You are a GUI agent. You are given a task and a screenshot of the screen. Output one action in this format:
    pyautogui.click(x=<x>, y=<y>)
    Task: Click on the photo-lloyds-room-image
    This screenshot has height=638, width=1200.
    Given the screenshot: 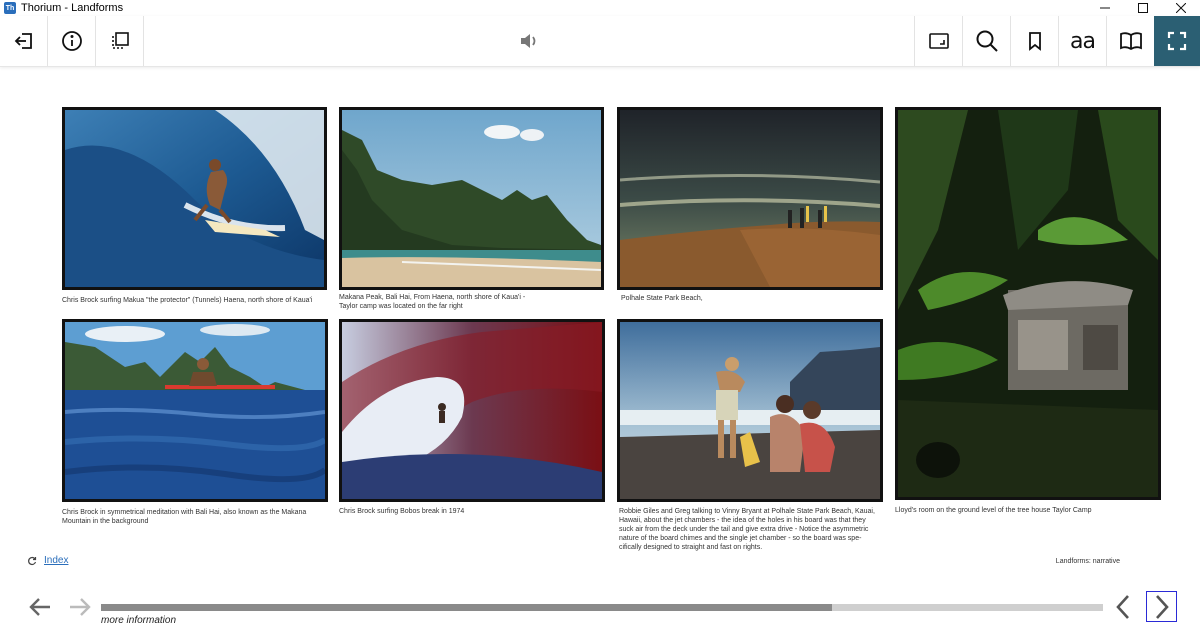 What is the action you would take?
    pyautogui.click(x=1028, y=303)
    